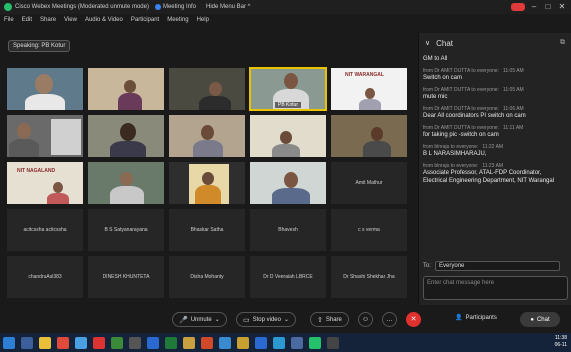 The width and height of the screenshot is (571, 352). I want to click on close-icon: ✕, so click(562, 6).